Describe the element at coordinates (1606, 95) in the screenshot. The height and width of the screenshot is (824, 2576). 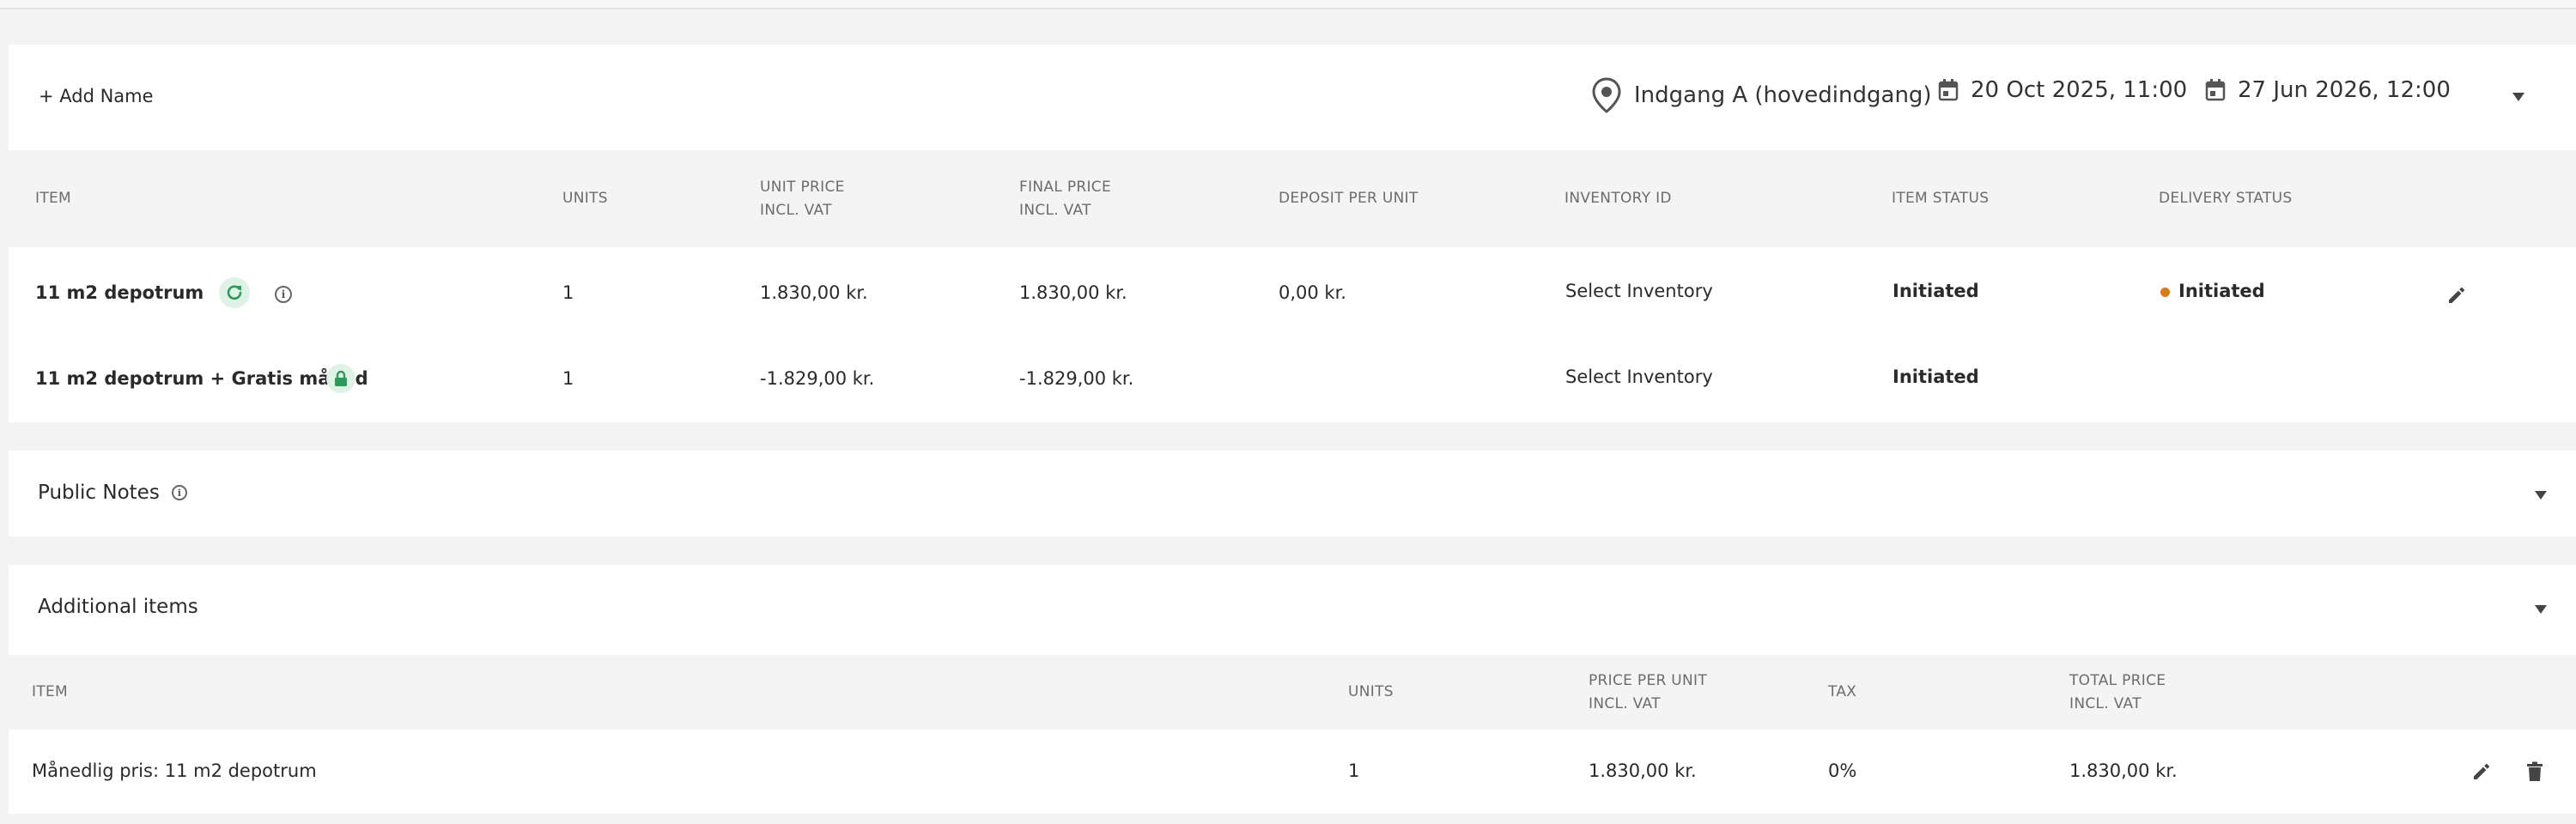
I see `map-pin-icon` at that location.